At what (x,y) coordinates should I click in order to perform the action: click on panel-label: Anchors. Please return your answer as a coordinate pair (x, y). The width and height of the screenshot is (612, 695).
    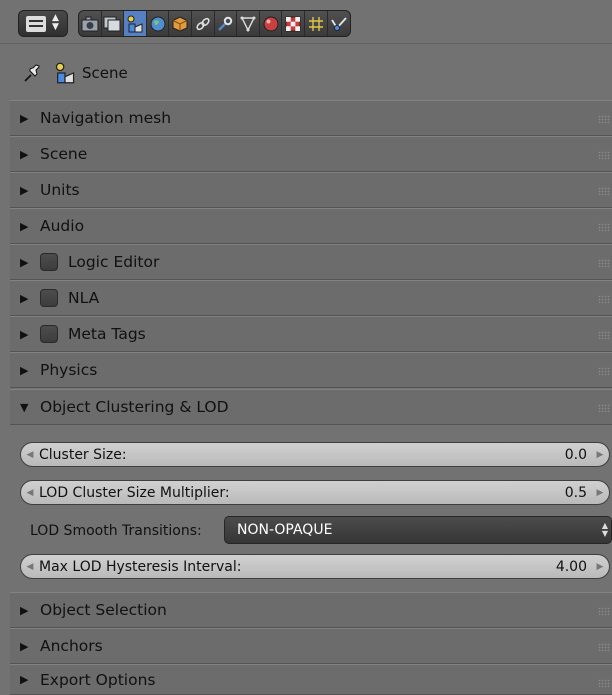
    Looking at the image, I should click on (71, 646).